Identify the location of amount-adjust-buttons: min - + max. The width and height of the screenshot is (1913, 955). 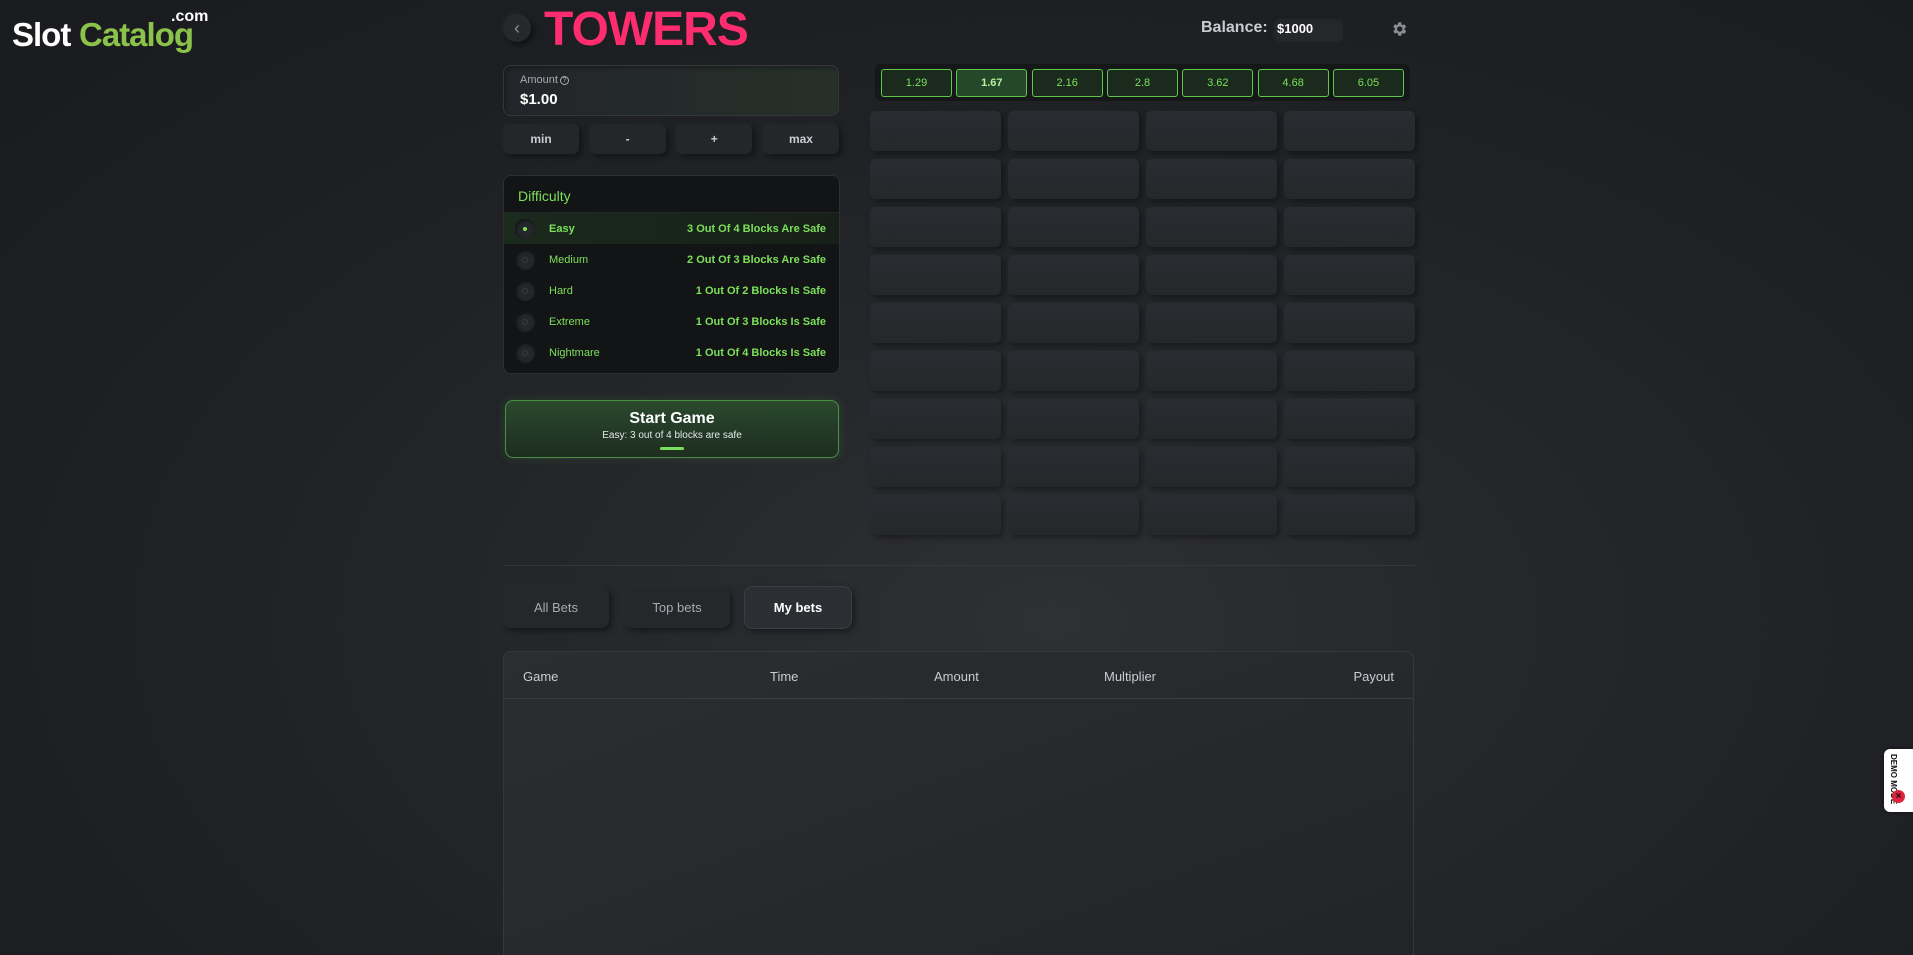
(671, 139).